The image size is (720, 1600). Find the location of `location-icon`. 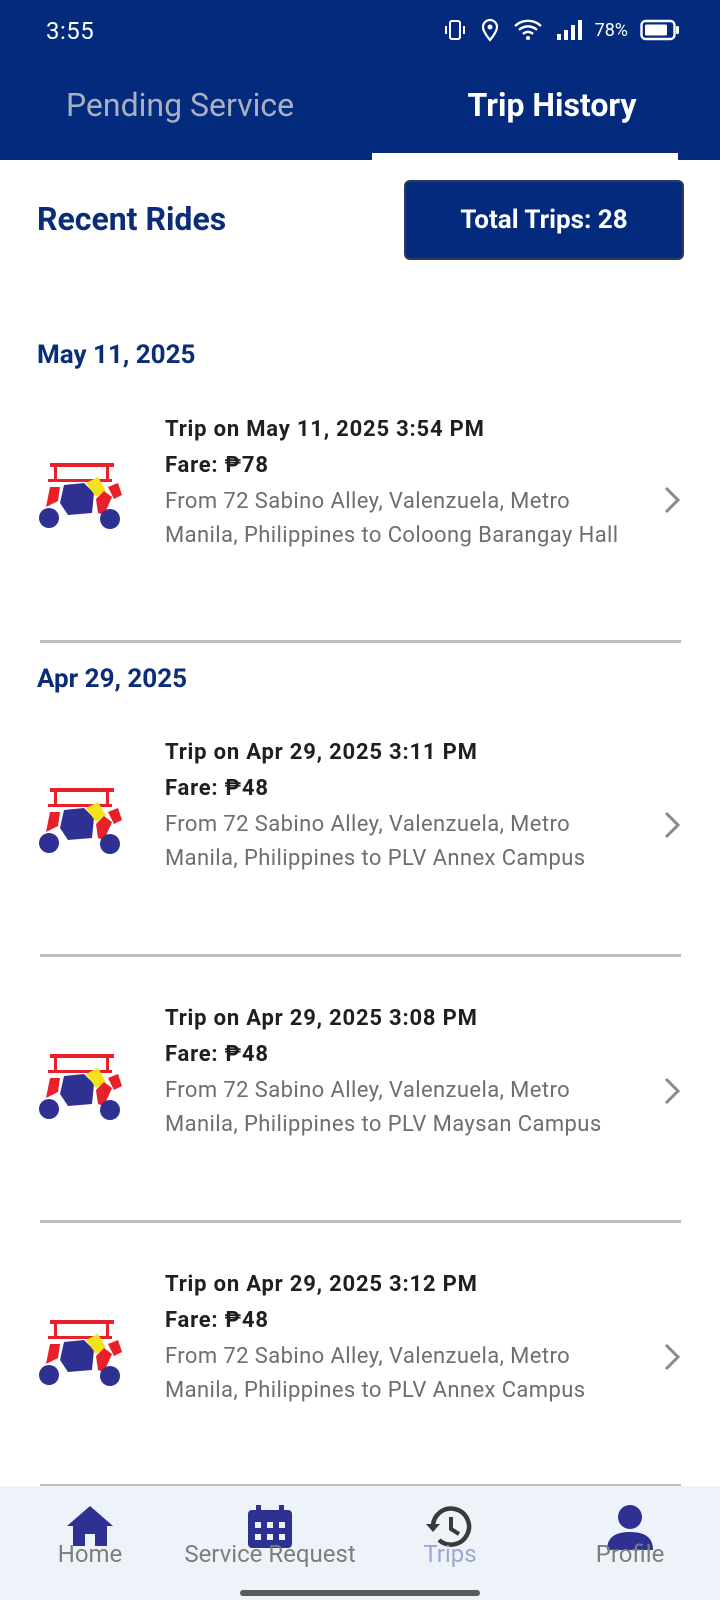

location-icon is located at coordinates (489, 30).